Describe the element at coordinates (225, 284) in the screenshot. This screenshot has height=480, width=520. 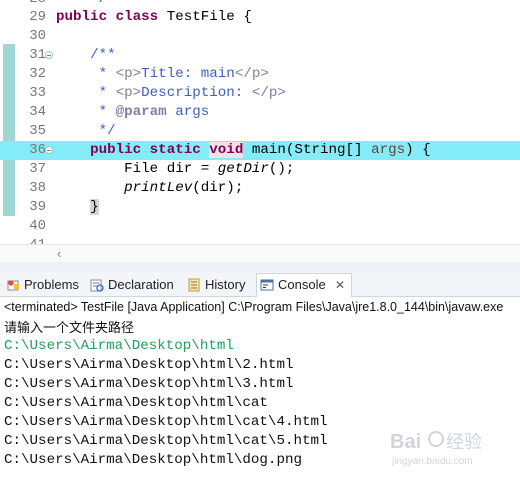
I see `tab-label: History` at that location.